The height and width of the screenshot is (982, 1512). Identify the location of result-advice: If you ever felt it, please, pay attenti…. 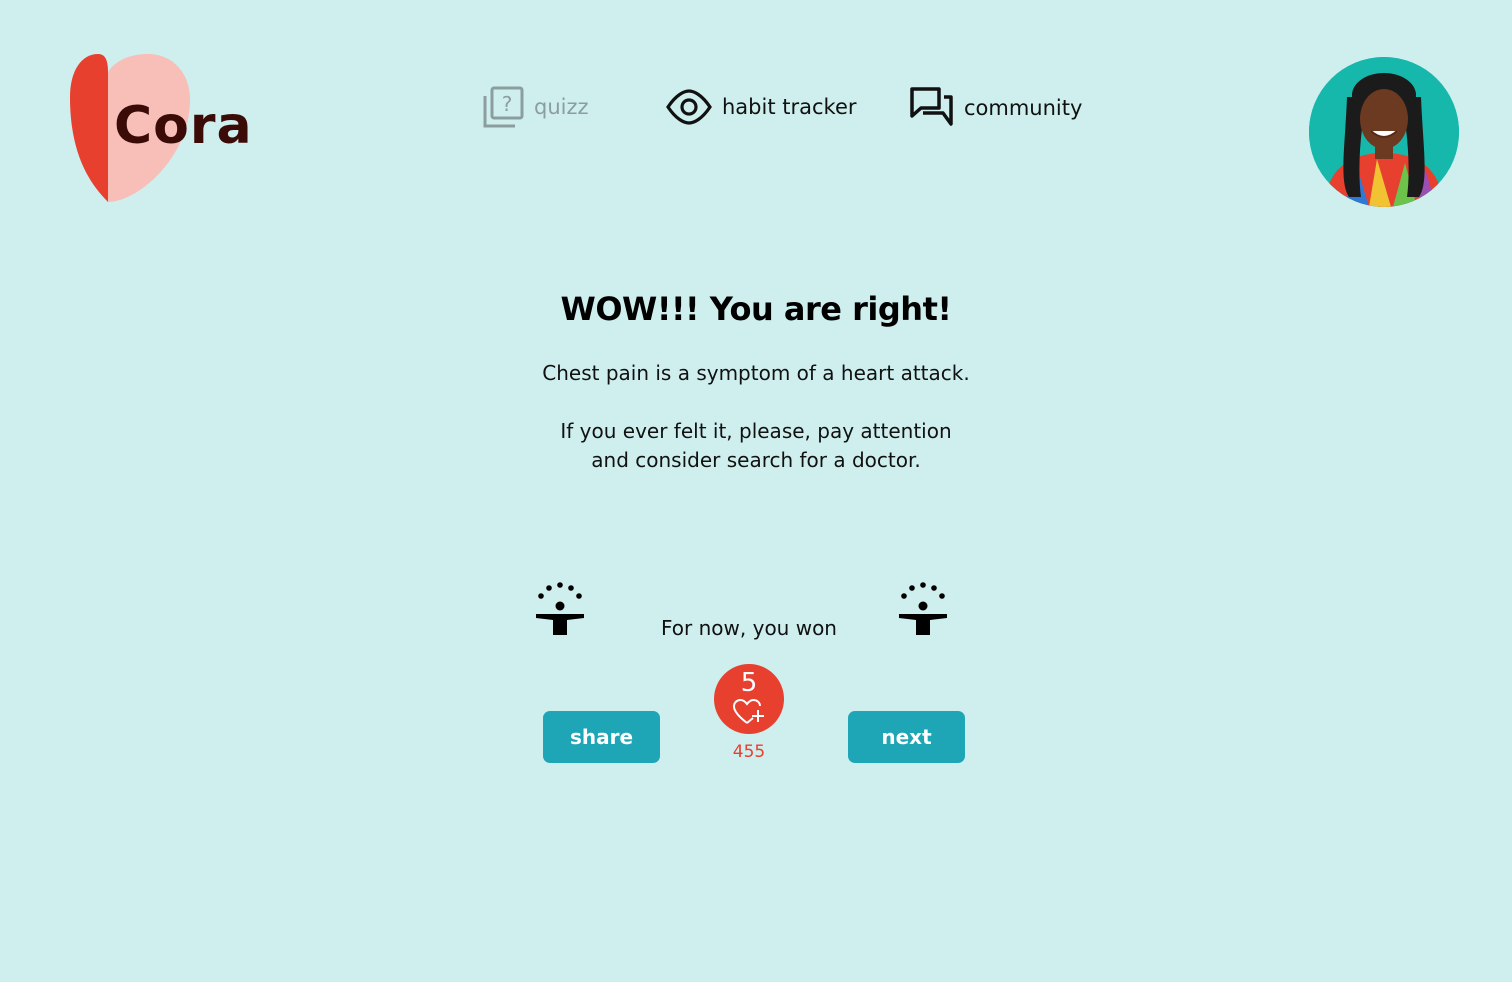
(756, 446).